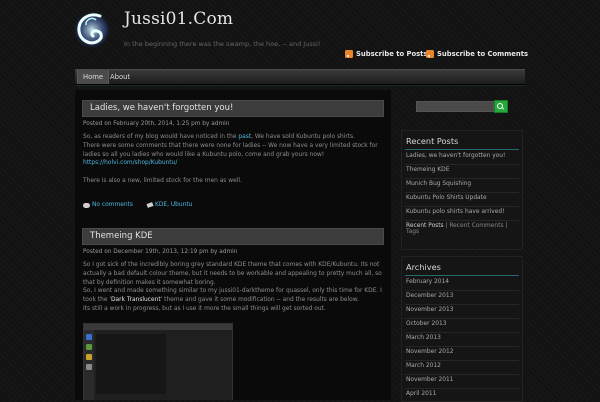  What do you see at coordinates (233, 163) in the screenshot?
I see `shop-link: https://holvi.com/shop/Kubuntu/` at bounding box center [233, 163].